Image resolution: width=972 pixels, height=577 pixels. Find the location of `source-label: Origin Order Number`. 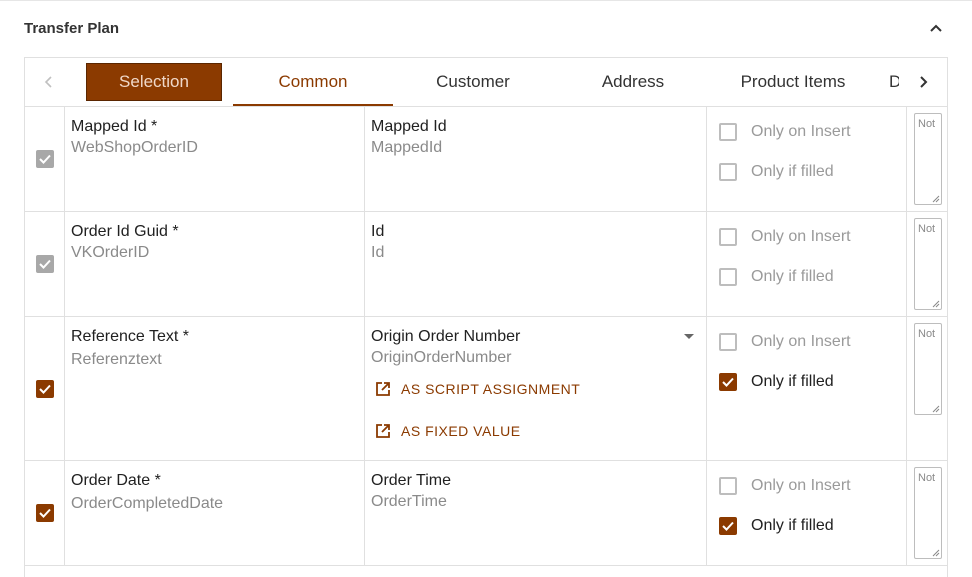

source-label: Origin Order Number is located at coordinates (446, 336).